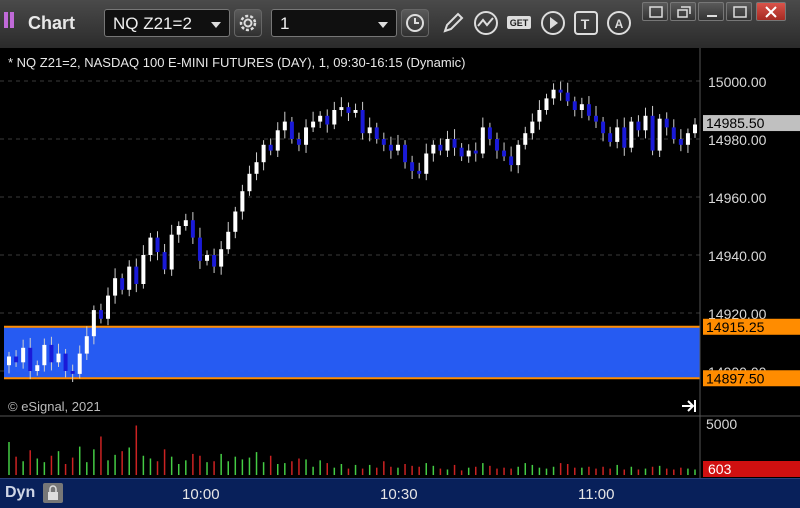 The image size is (800, 508). I want to click on zone-rect, so click(352, 352).